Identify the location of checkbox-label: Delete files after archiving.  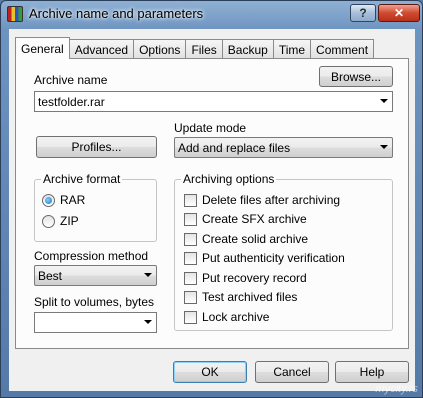
(271, 200).